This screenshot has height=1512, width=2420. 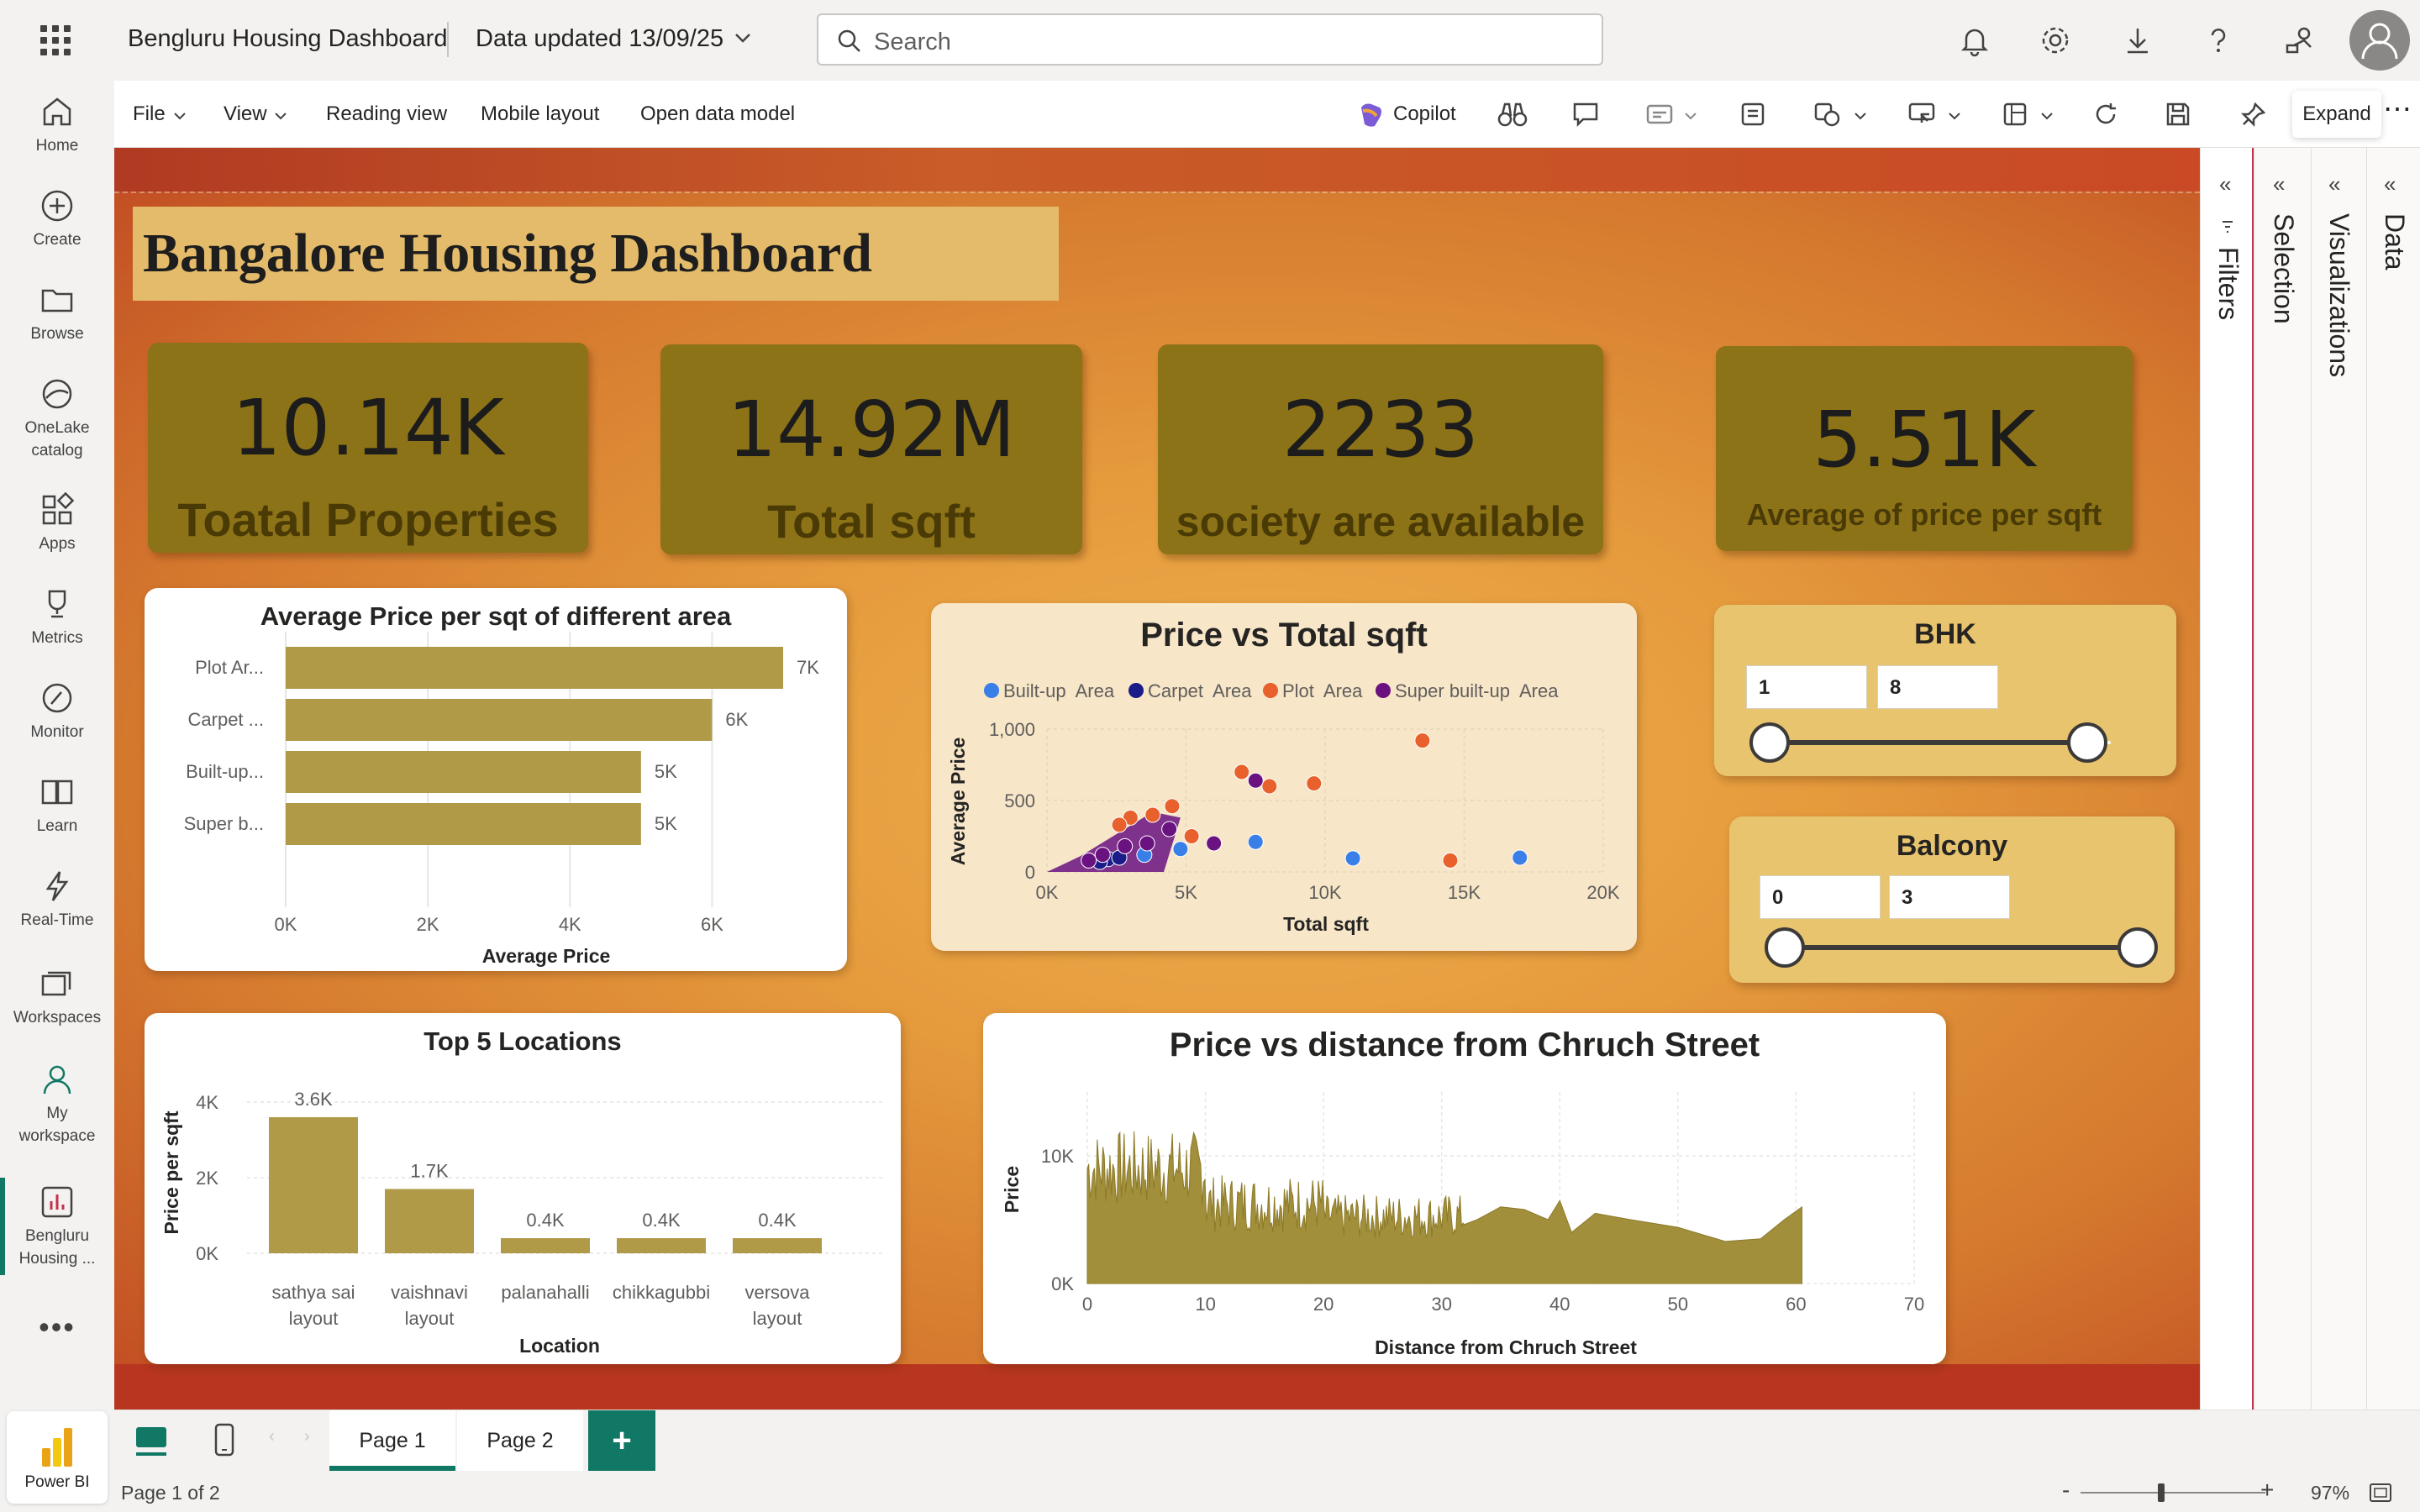 I want to click on zoom-out-button: -, so click(x=2066, y=1490).